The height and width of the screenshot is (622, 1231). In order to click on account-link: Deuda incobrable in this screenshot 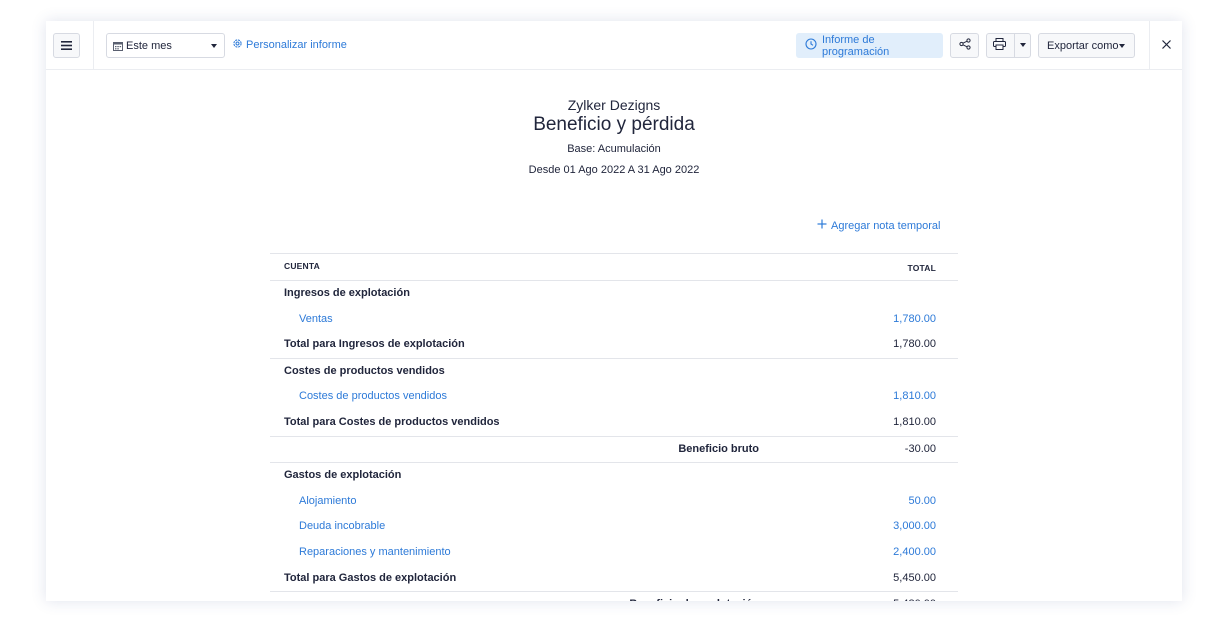, I will do `click(342, 526)`.